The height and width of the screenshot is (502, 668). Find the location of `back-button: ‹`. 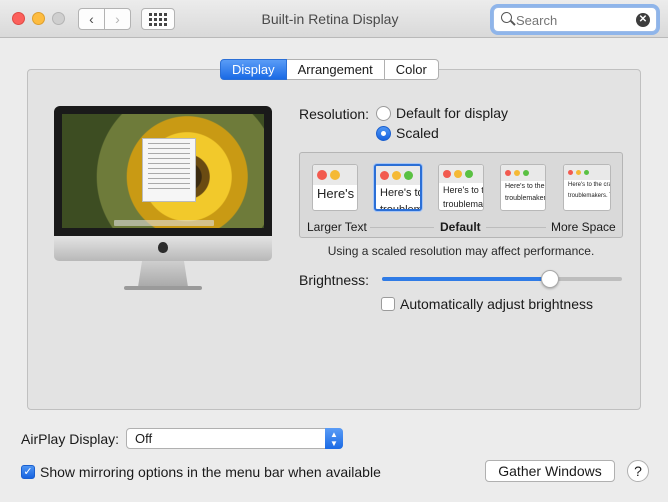

back-button: ‹ is located at coordinates (91, 19).